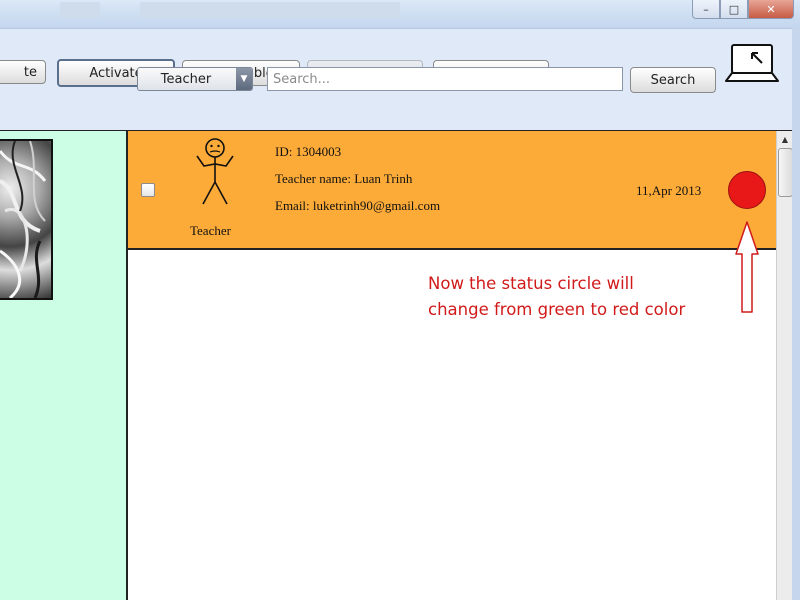  I want to click on teacher-name: Teacher name: Luan Trinh, so click(344, 178).